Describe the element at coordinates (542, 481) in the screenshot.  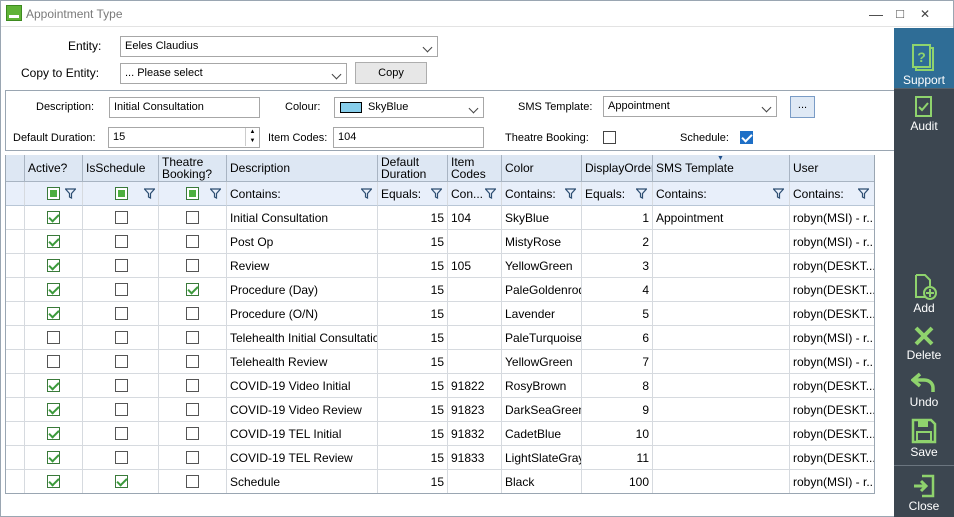
I see `cell-color: Black` at that location.